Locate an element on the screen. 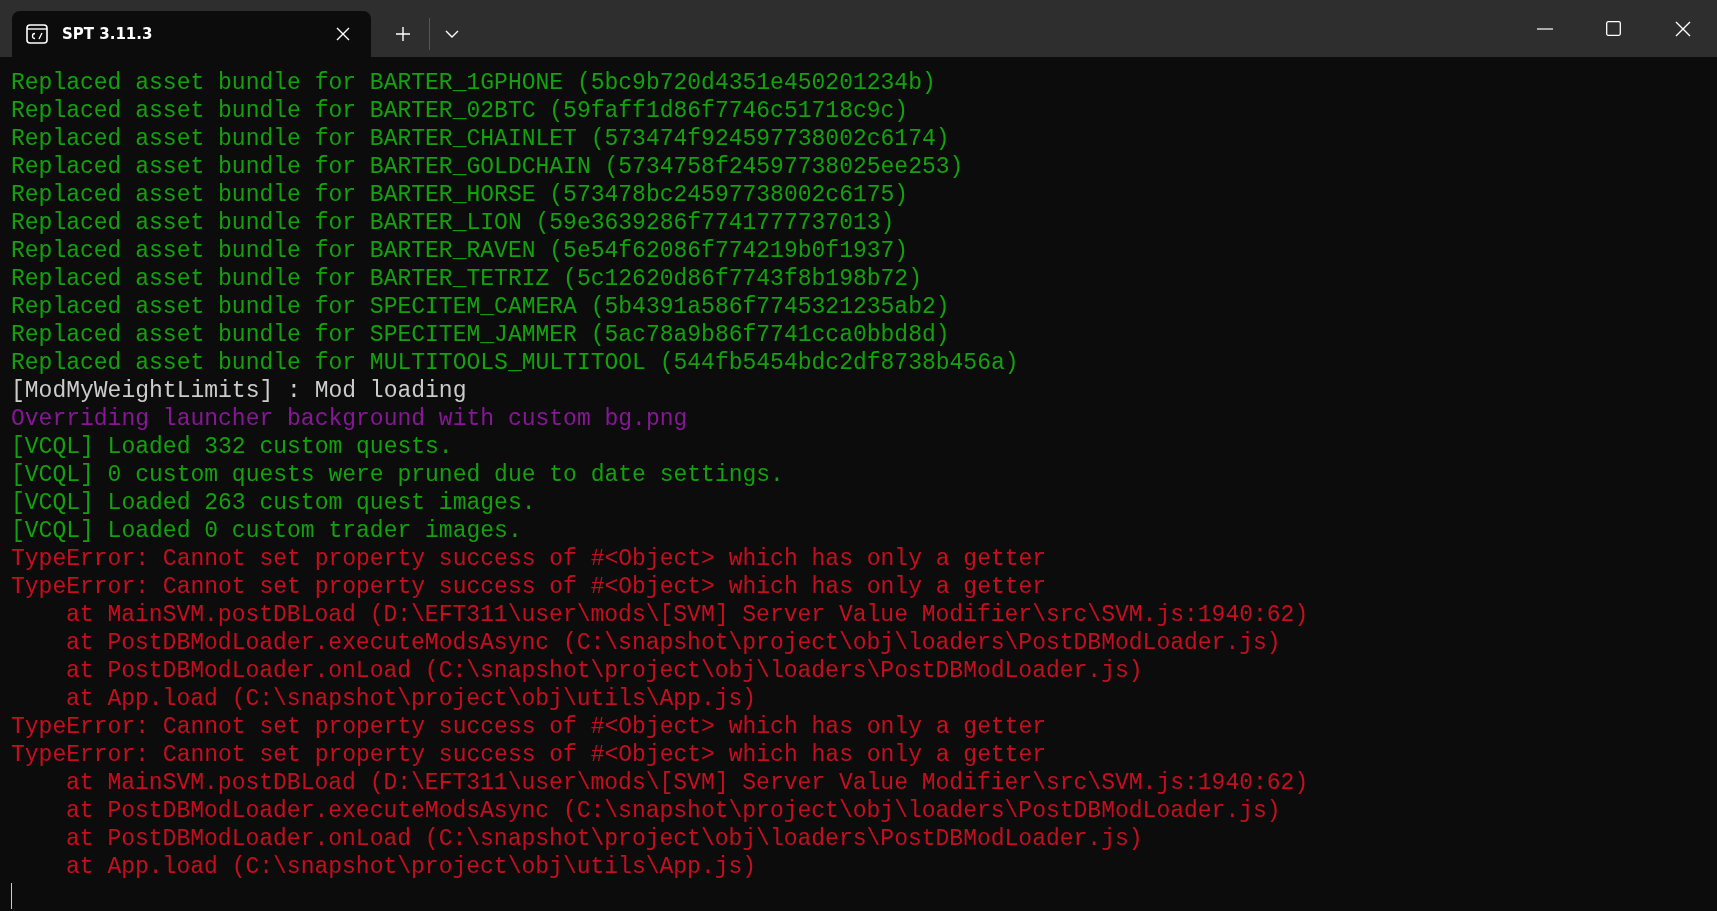 This screenshot has height=911, width=1717. text-cursor is located at coordinates (11, 896).